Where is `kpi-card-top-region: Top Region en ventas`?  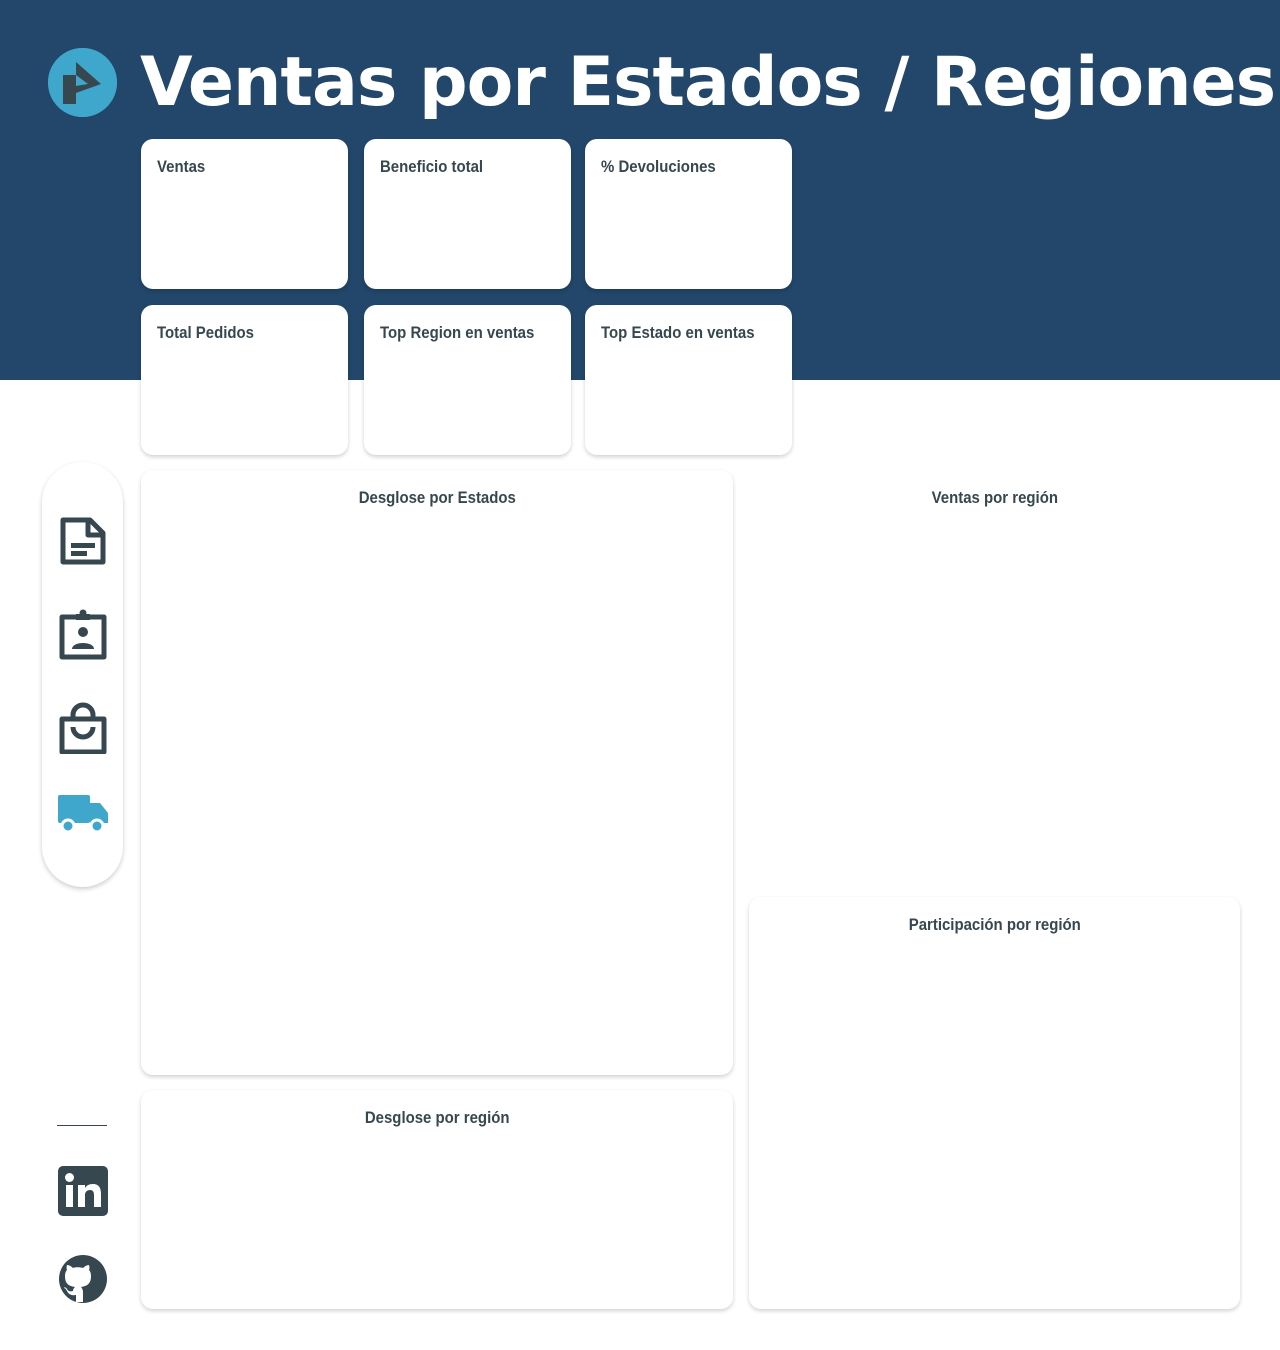
kpi-card-top-region: Top Region en ventas is located at coordinates (467, 380).